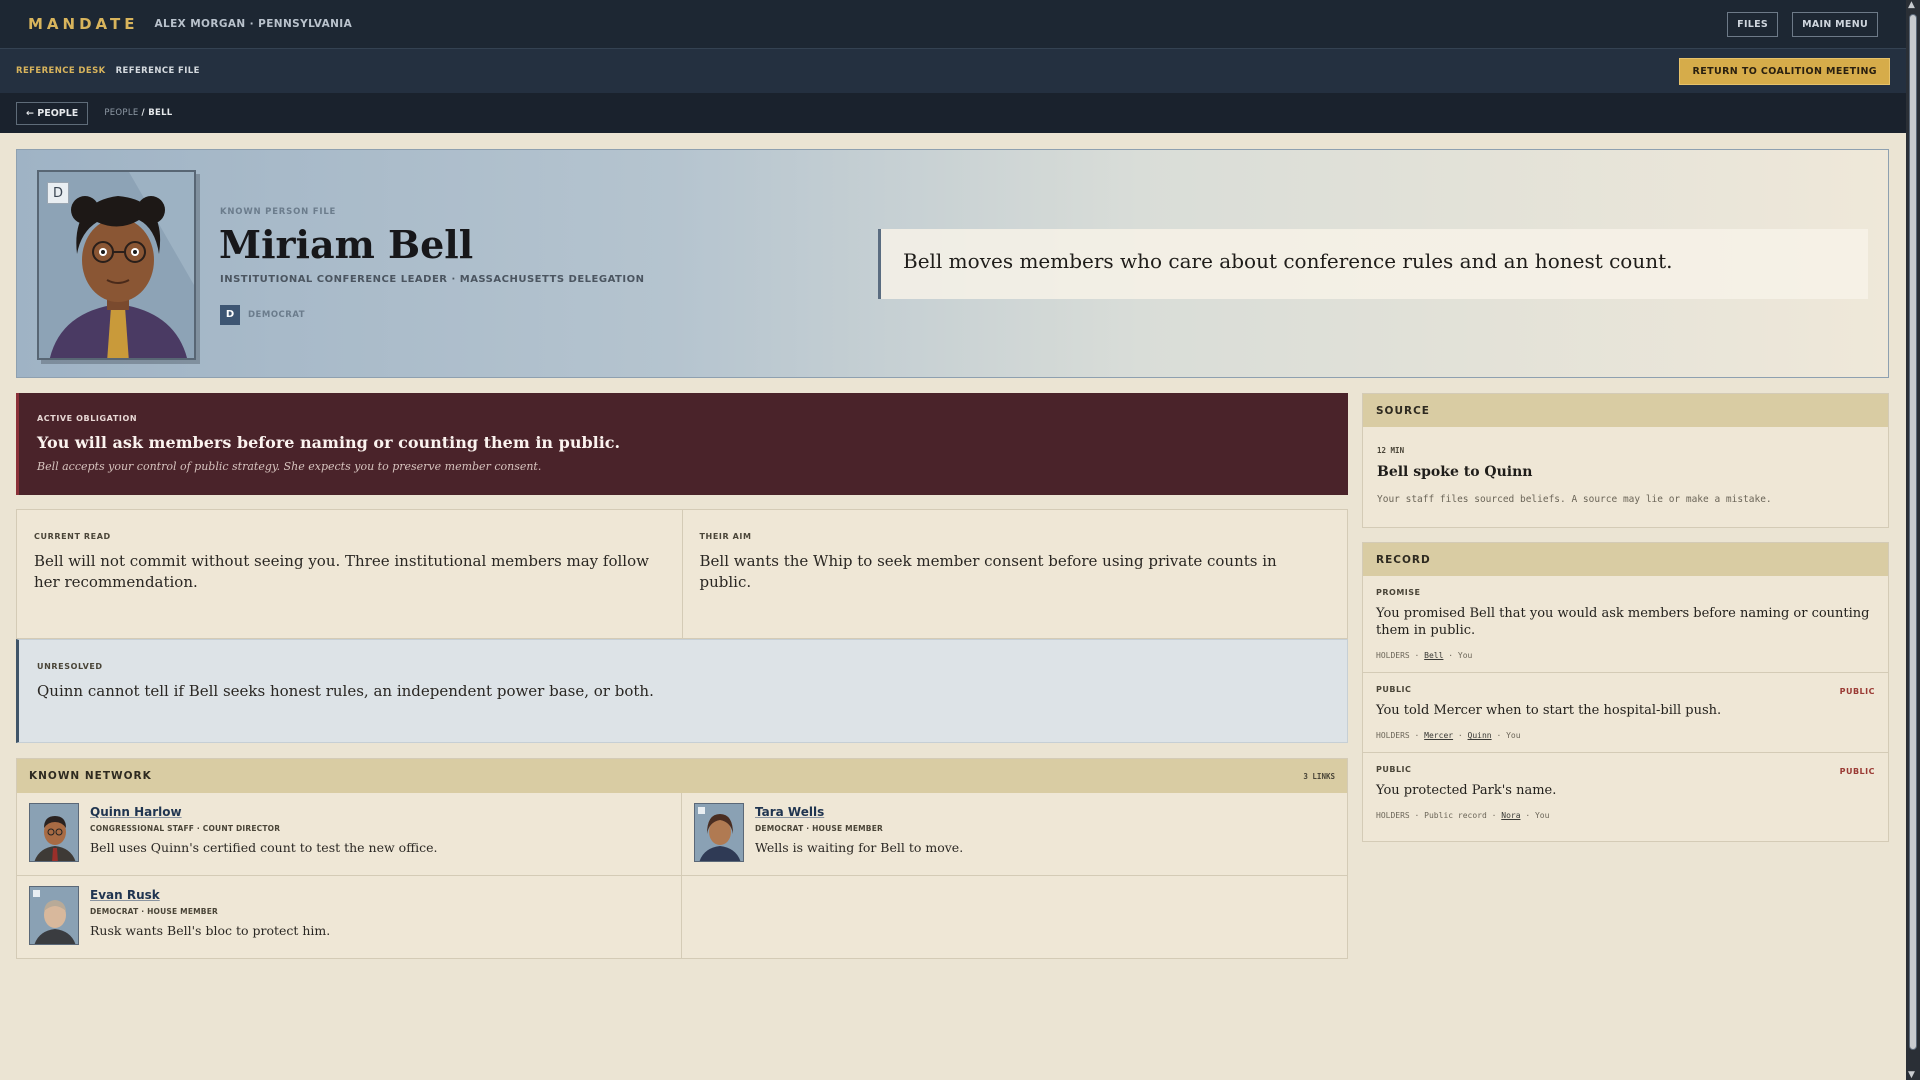  I want to click on main-menu-button: MAIN MENU, so click(1835, 24).